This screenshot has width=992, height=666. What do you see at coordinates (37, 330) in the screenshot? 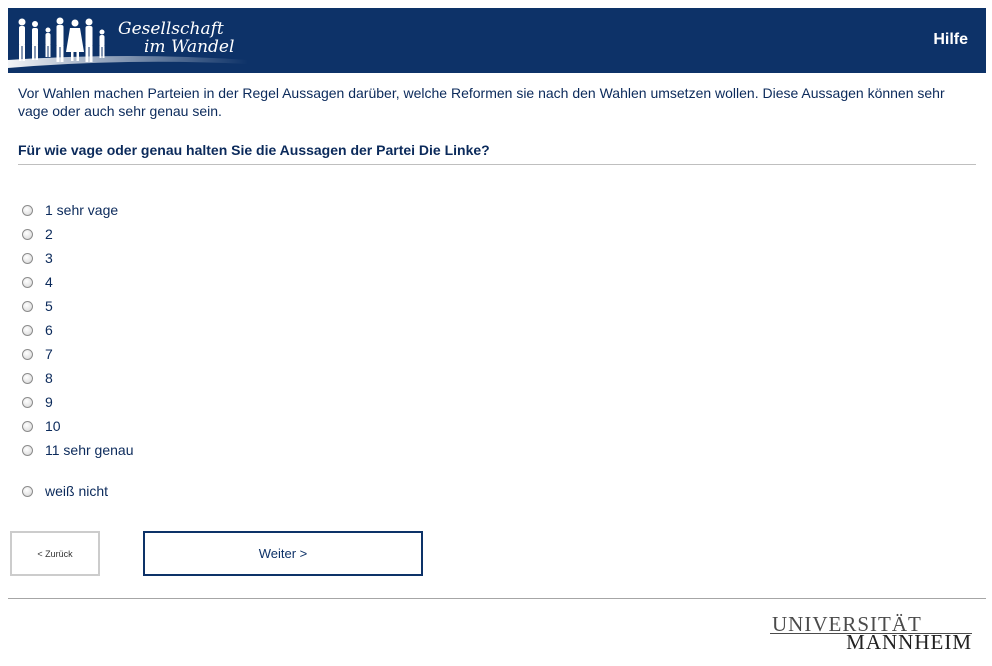
I see `option-6: 6` at bounding box center [37, 330].